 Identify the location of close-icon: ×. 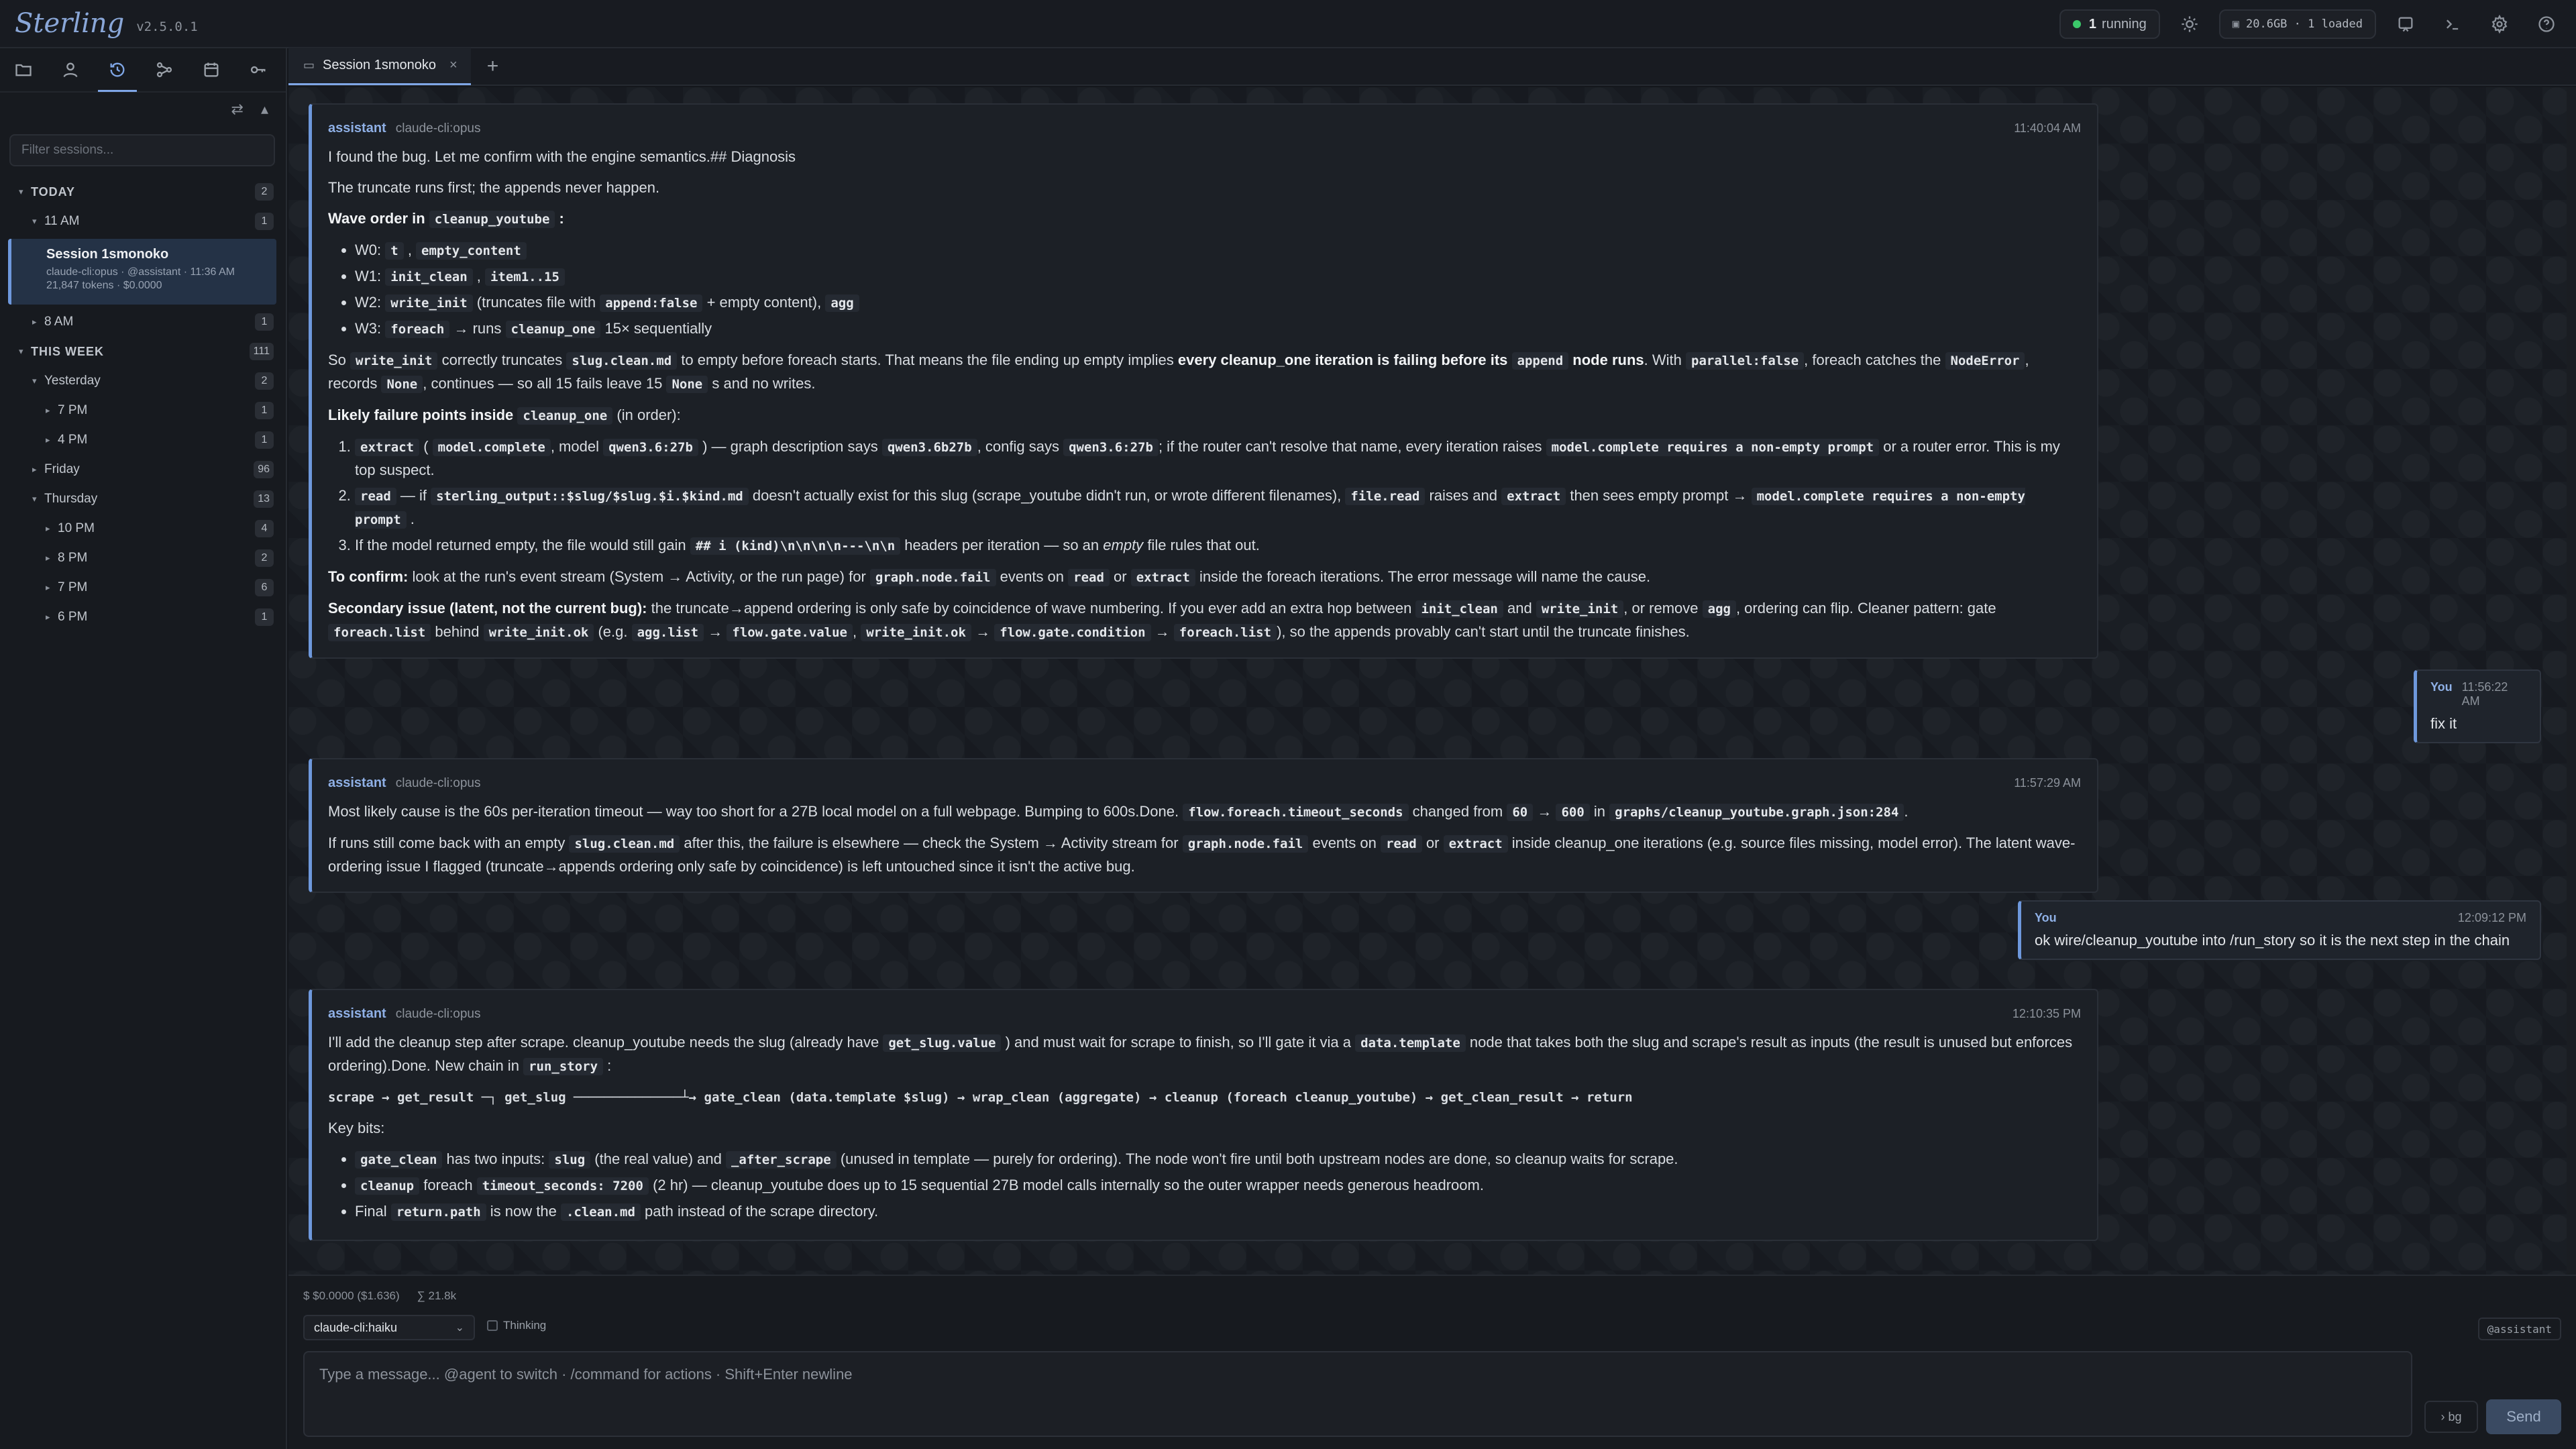
(453, 65).